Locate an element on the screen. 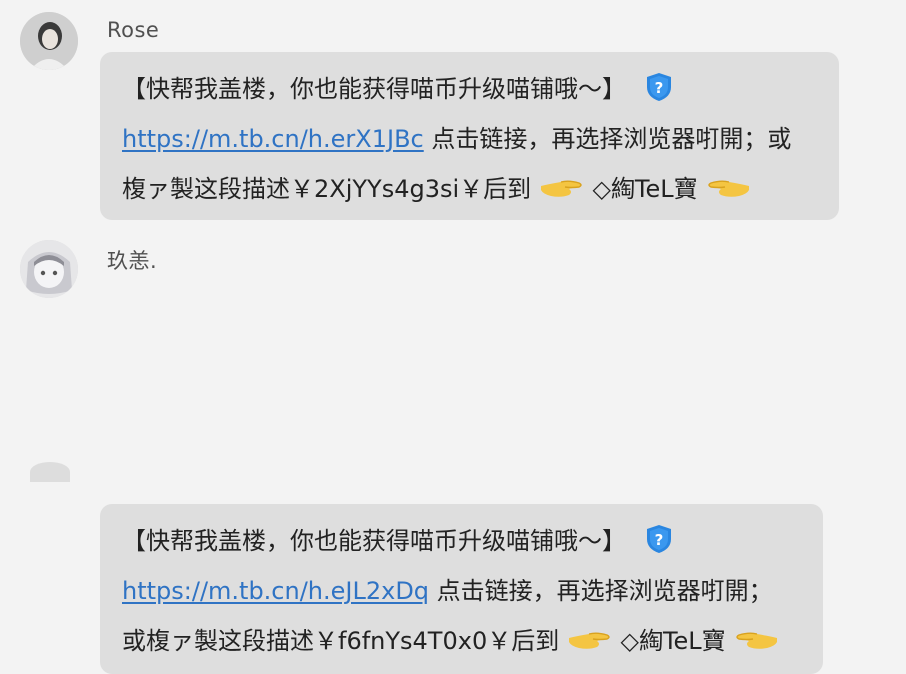 The image size is (906, 674). message-link: https://m.tb.cn/h.erX1JBc is located at coordinates (273, 139).